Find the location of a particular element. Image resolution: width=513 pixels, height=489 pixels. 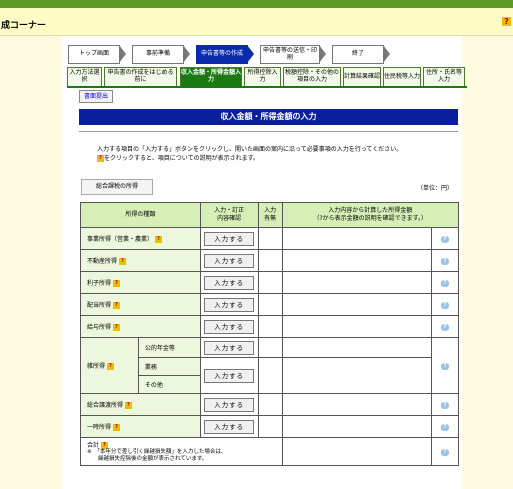

row-label-text: 事業所得（営業・農業） is located at coordinates (120, 239).